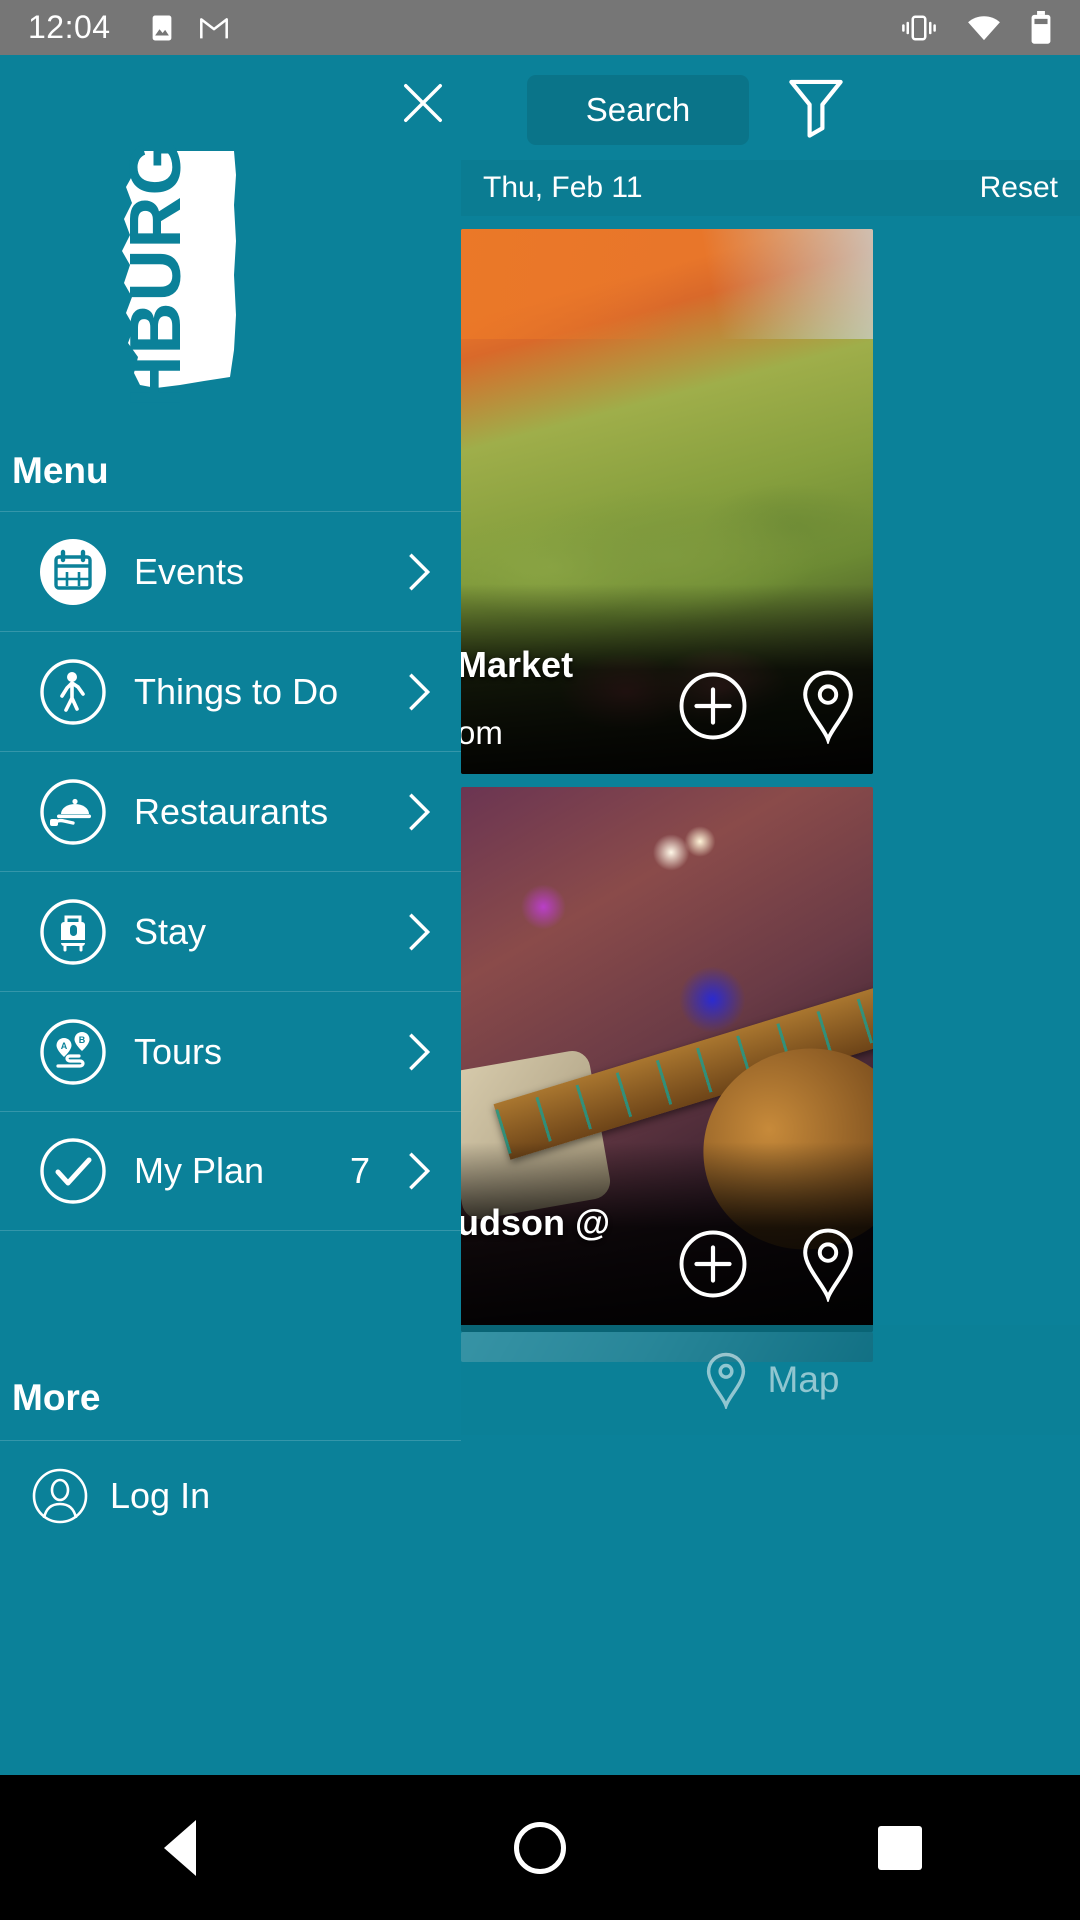  I want to click on more-section-heading: More, so click(56, 1397).